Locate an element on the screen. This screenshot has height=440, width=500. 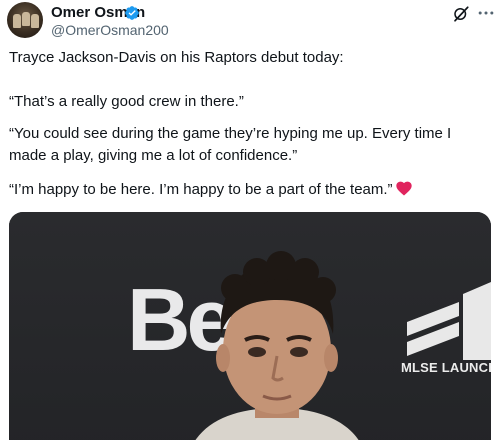
red-heart-icon is located at coordinates (403, 188).